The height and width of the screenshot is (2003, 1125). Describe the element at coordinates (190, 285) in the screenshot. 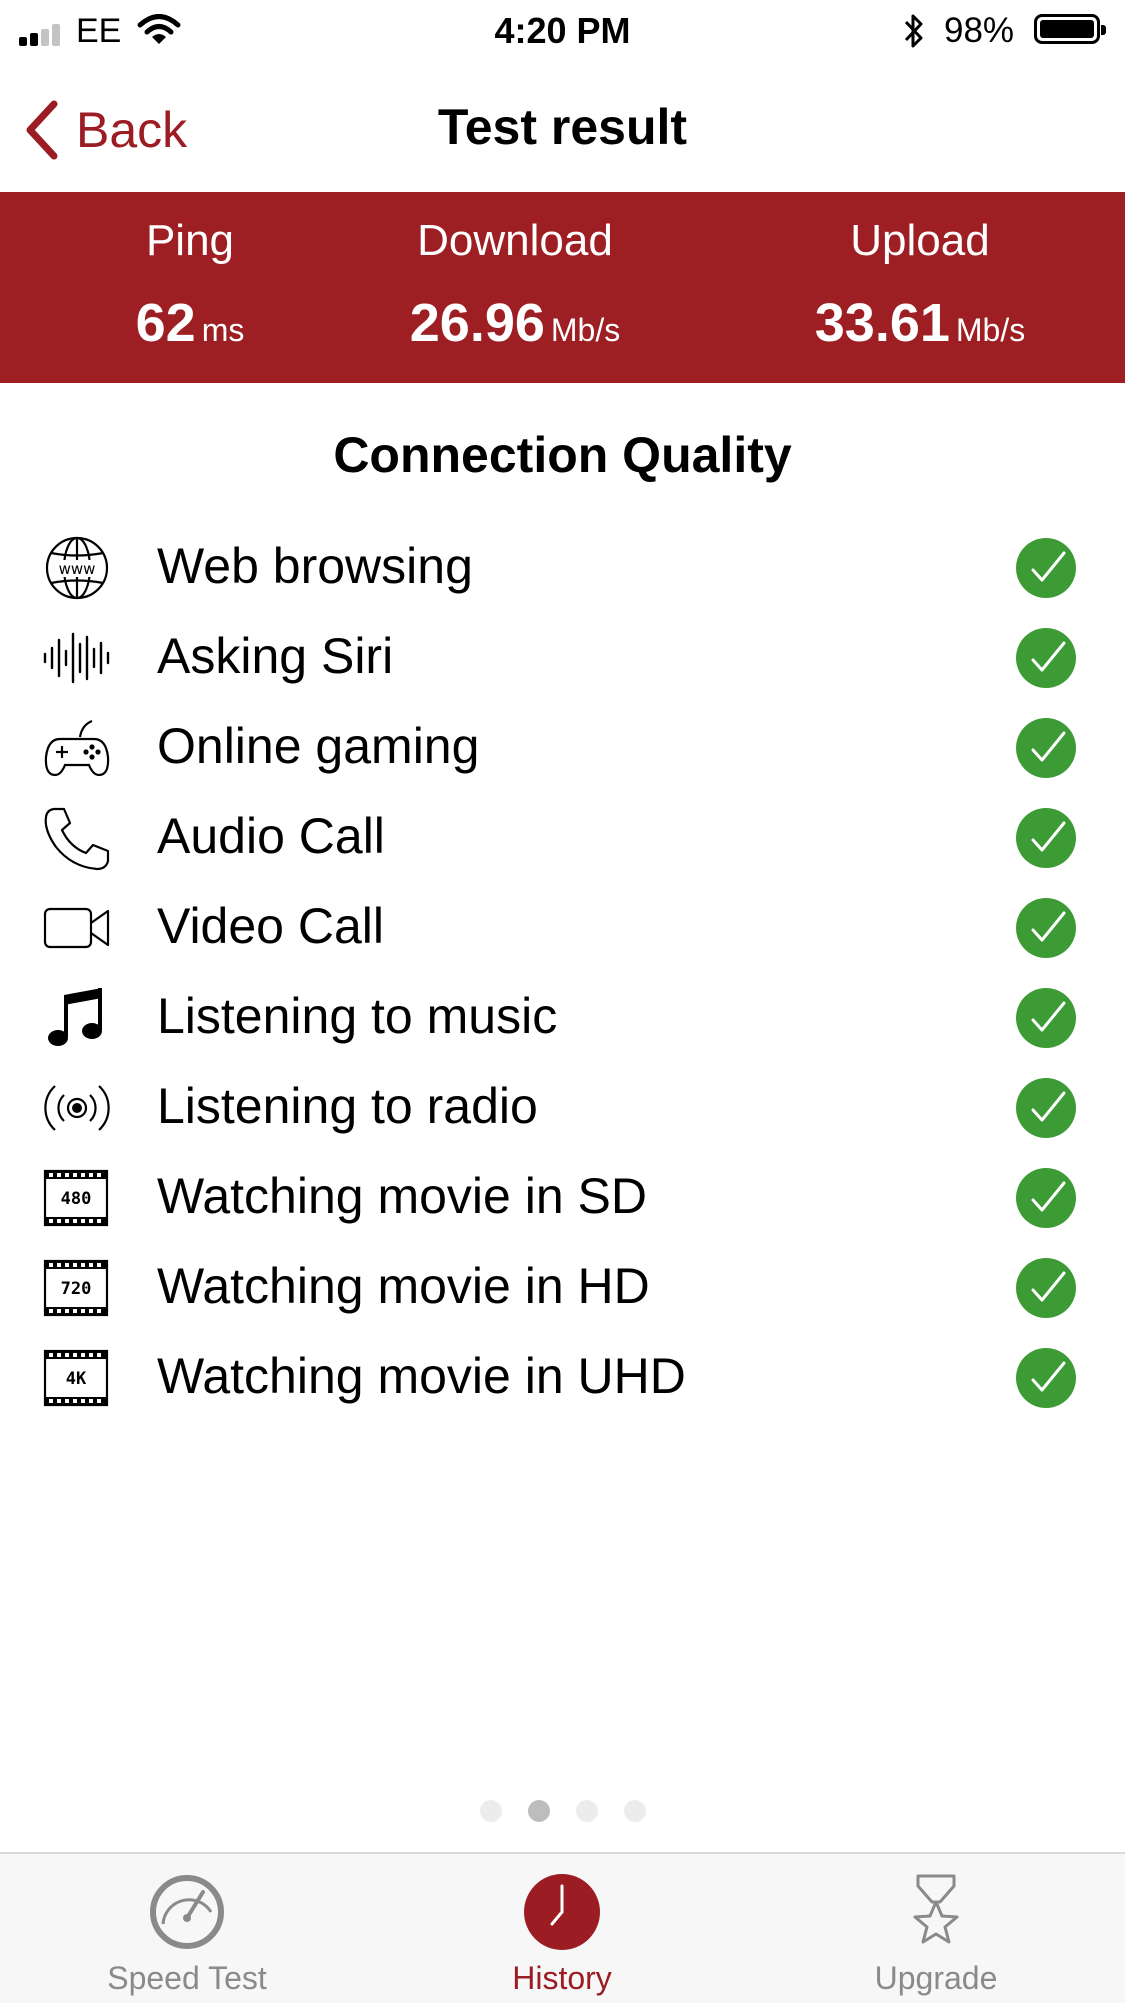

I see `ping-result: Ping 62 ms` at that location.